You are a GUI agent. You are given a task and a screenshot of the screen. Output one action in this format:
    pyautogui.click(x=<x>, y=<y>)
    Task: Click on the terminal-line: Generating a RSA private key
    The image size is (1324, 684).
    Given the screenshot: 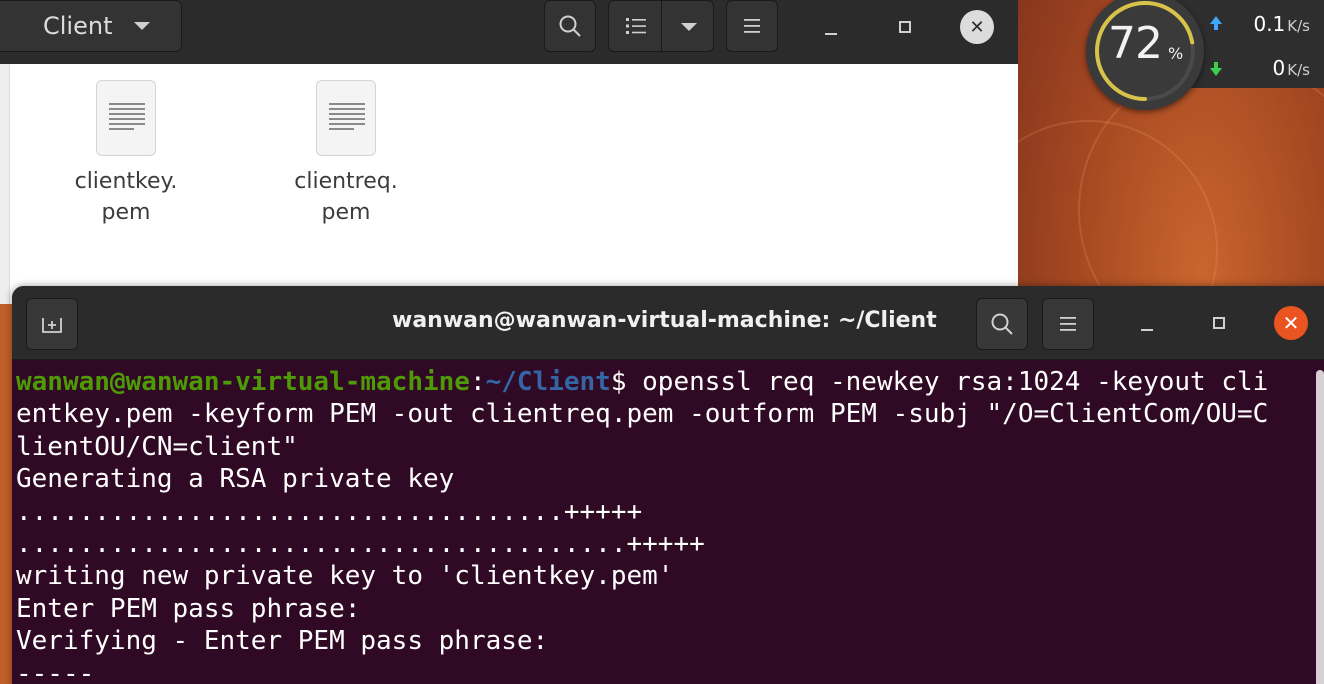 What is the action you would take?
    pyautogui.click(x=235, y=479)
    